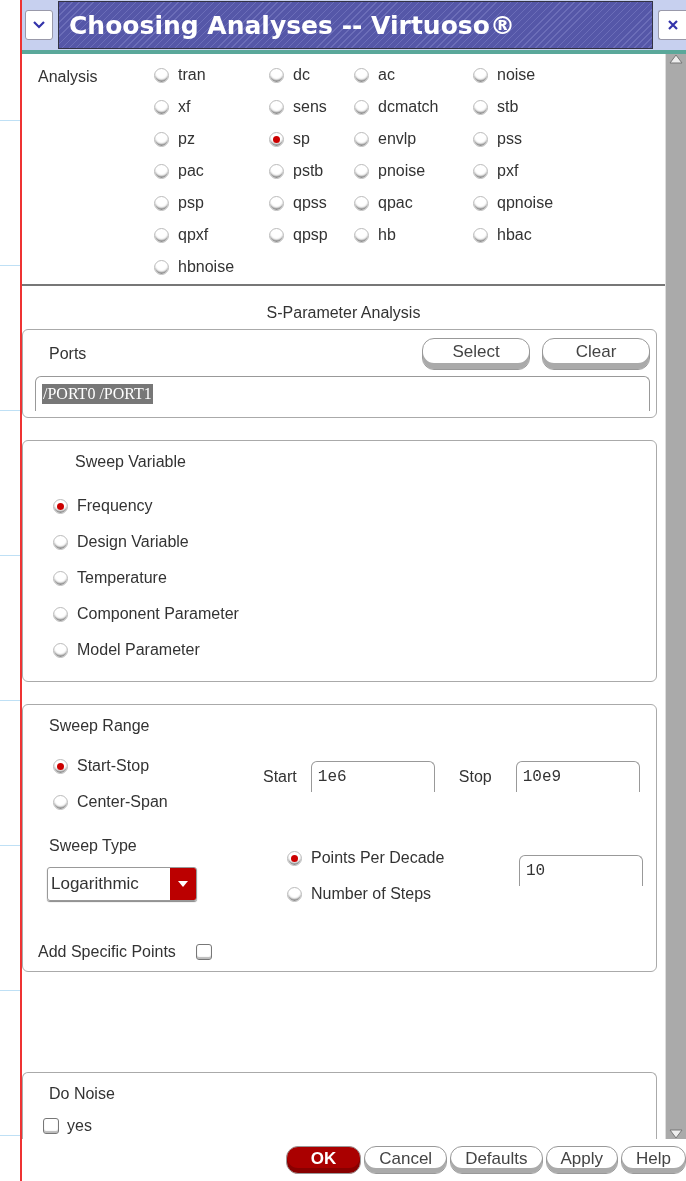 Image resolution: width=686 pixels, height=1181 pixels. I want to click on sweep-range-option: Start-Stop, so click(158, 766).